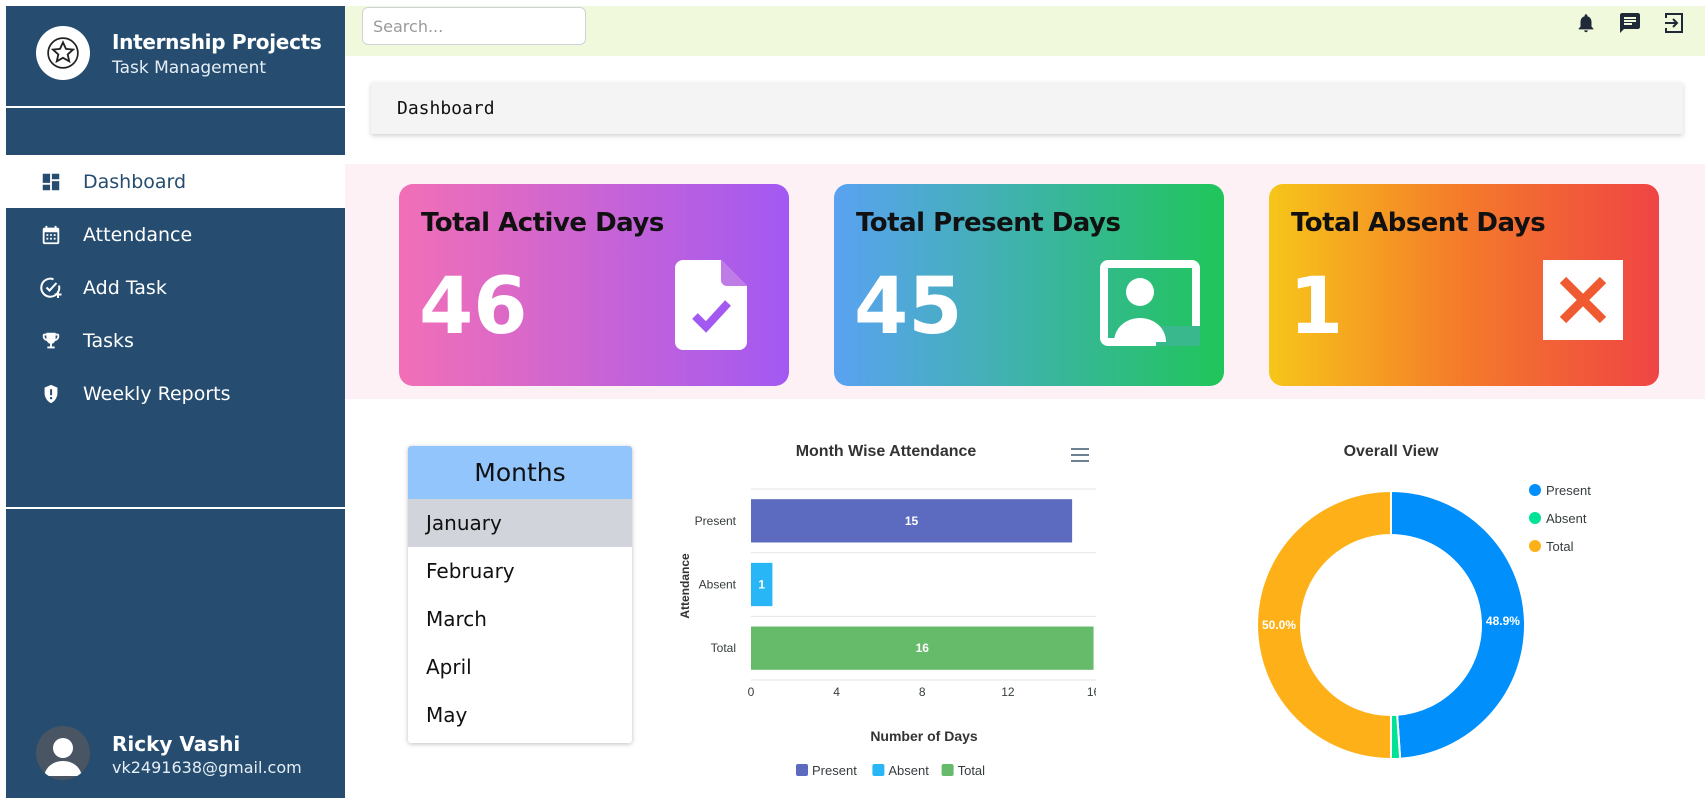 Image resolution: width=1705 pixels, height=798 pixels. I want to click on sidebar-divider, so click(175, 508).